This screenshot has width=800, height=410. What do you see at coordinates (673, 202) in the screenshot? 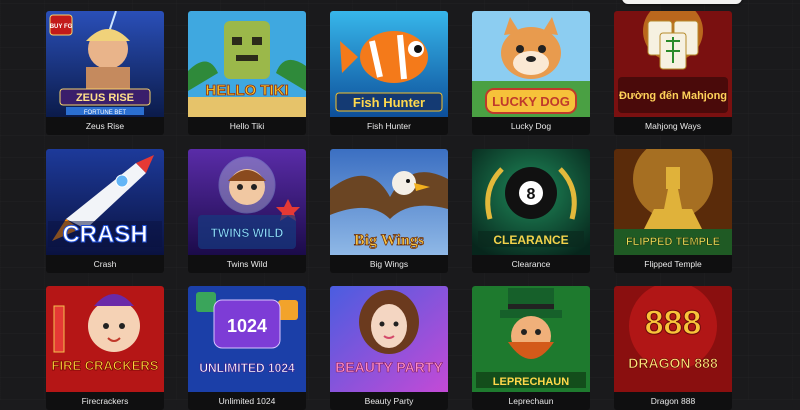
I see `game-thumbnail: FLIPPED TEMPLE` at bounding box center [673, 202].